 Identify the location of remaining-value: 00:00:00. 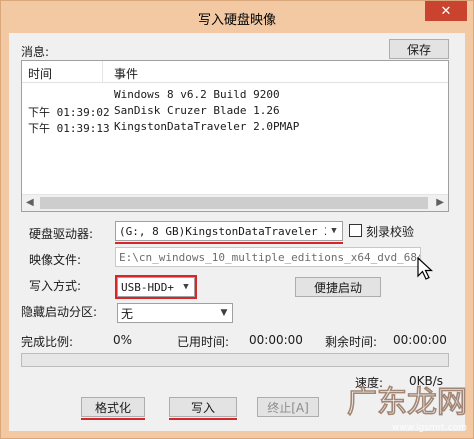
(420, 340).